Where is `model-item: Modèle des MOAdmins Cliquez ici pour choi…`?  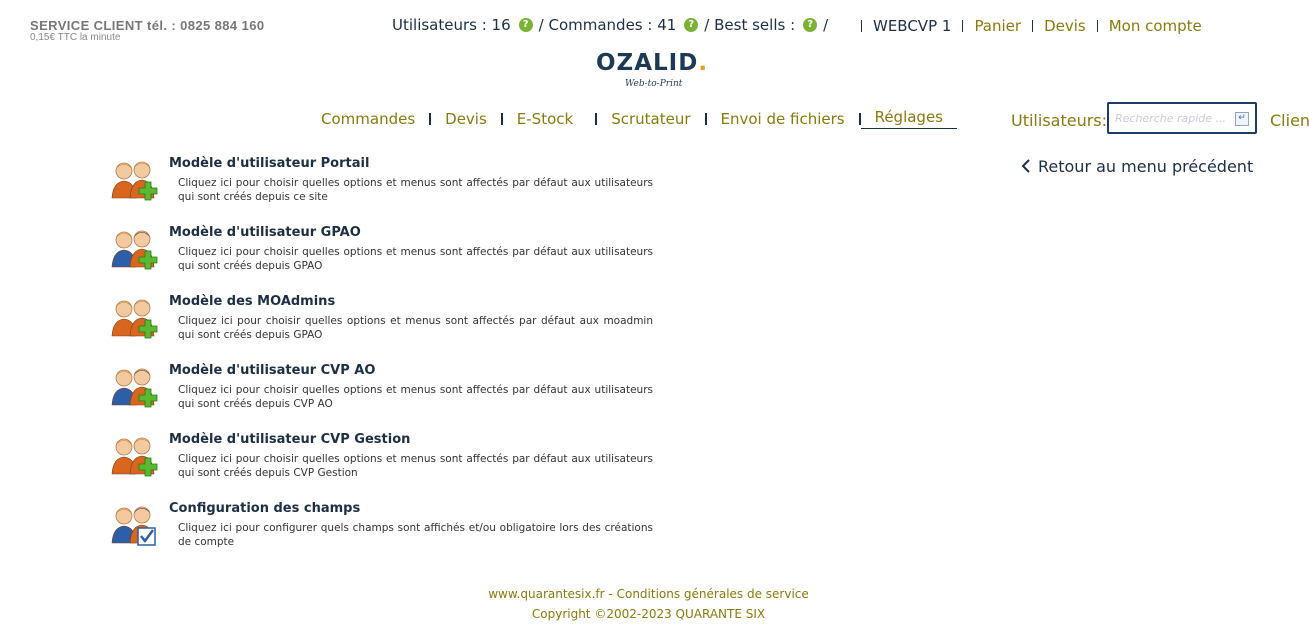
model-item: Modèle des MOAdmins Cliquez ici pour choi… is located at coordinates (391, 325).